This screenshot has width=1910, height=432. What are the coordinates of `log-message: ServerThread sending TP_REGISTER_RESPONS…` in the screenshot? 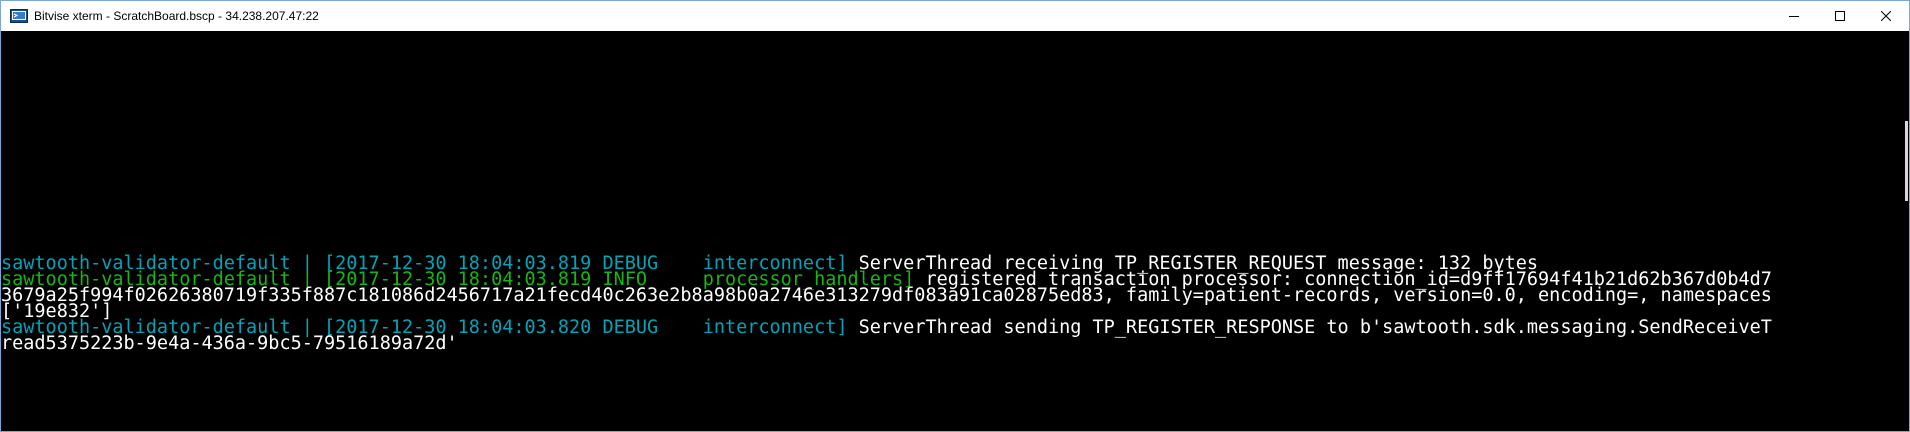 It's located at (1315, 327).